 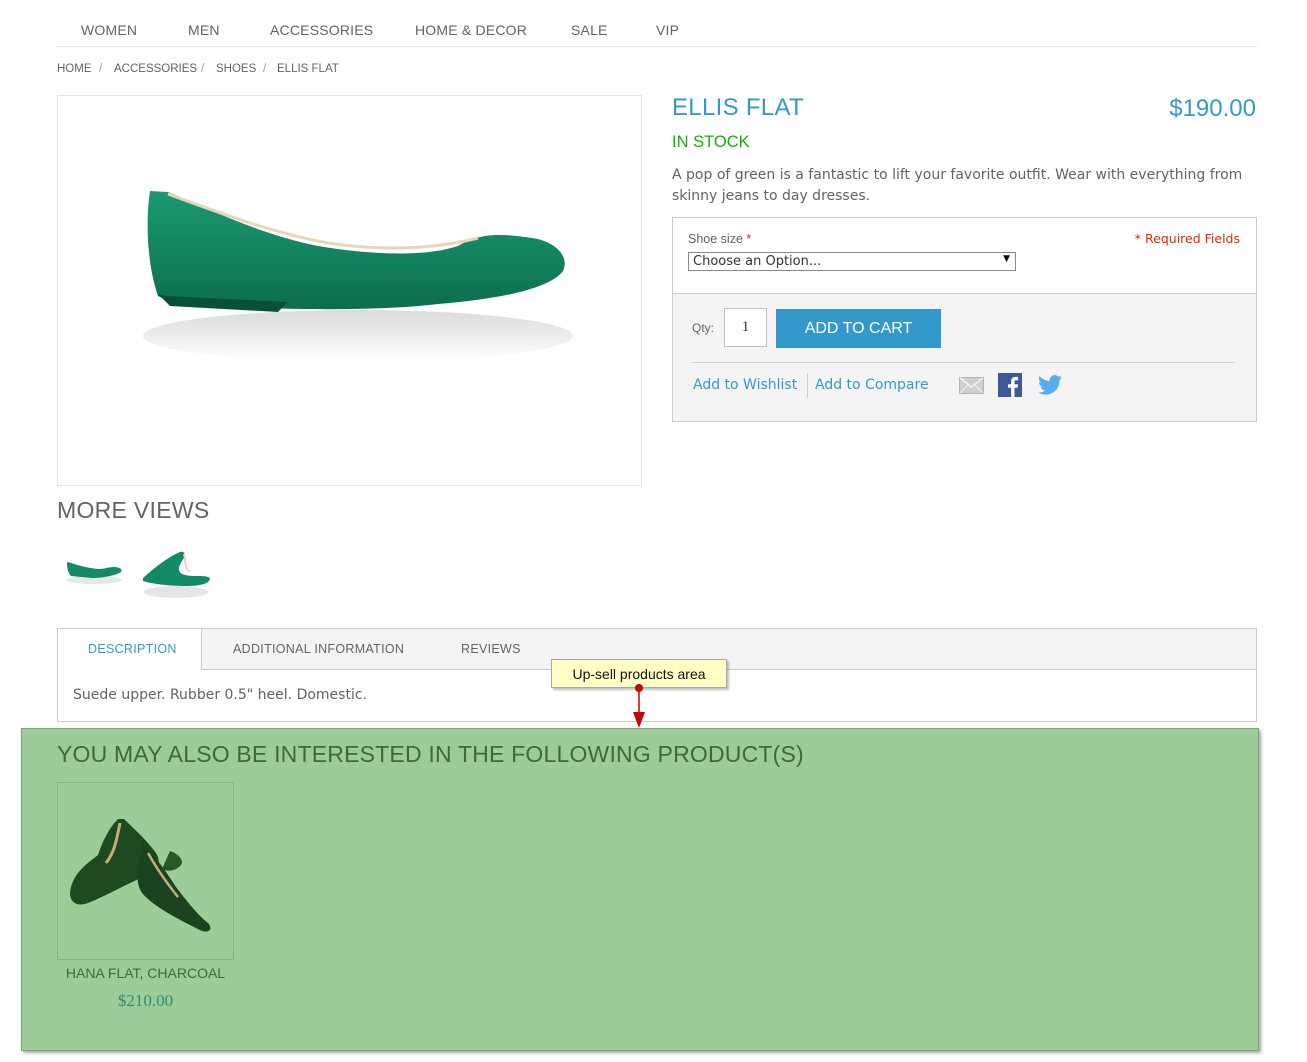 I want to click on cart-divider, so click(x=963, y=362).